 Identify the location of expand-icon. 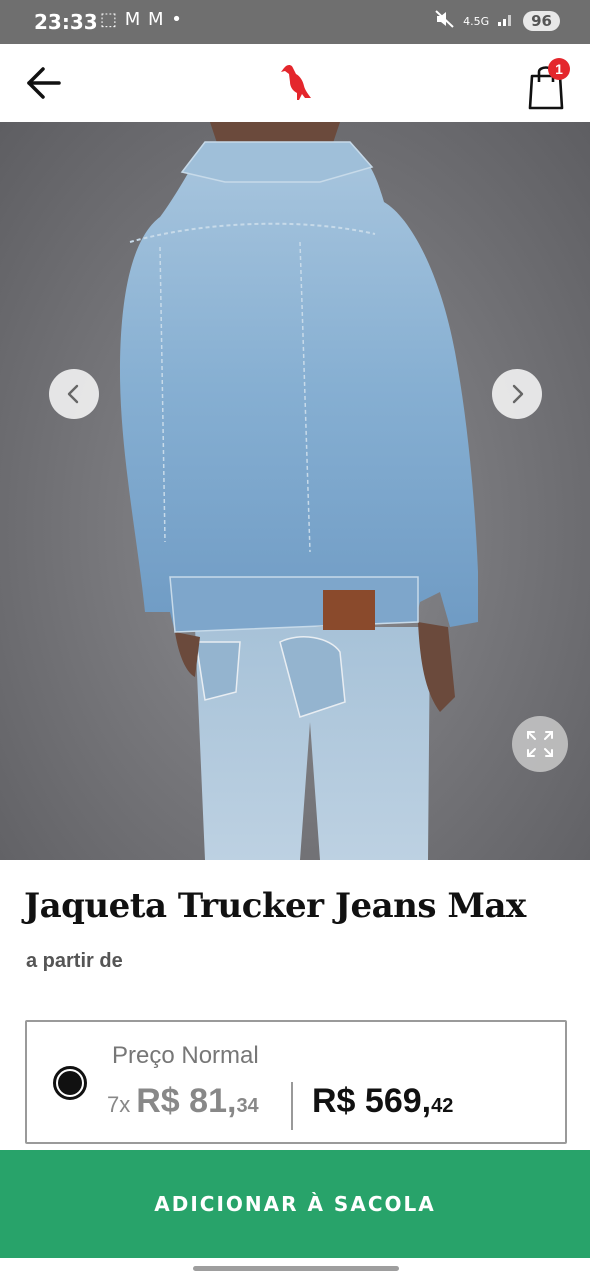
(540, 744).